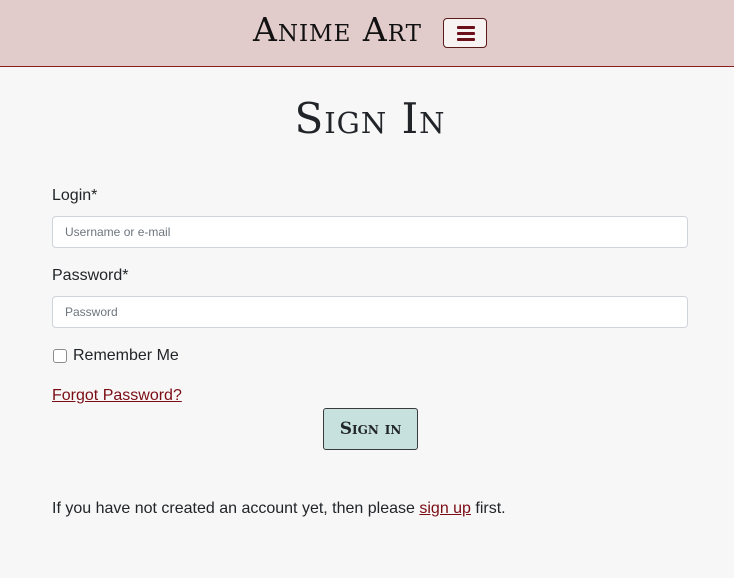 The image size is (734, 578). What do you see at coordinates (465, 33) in the screenshot?
I see `menu-toggle-button` at bounding box center [465, 33].